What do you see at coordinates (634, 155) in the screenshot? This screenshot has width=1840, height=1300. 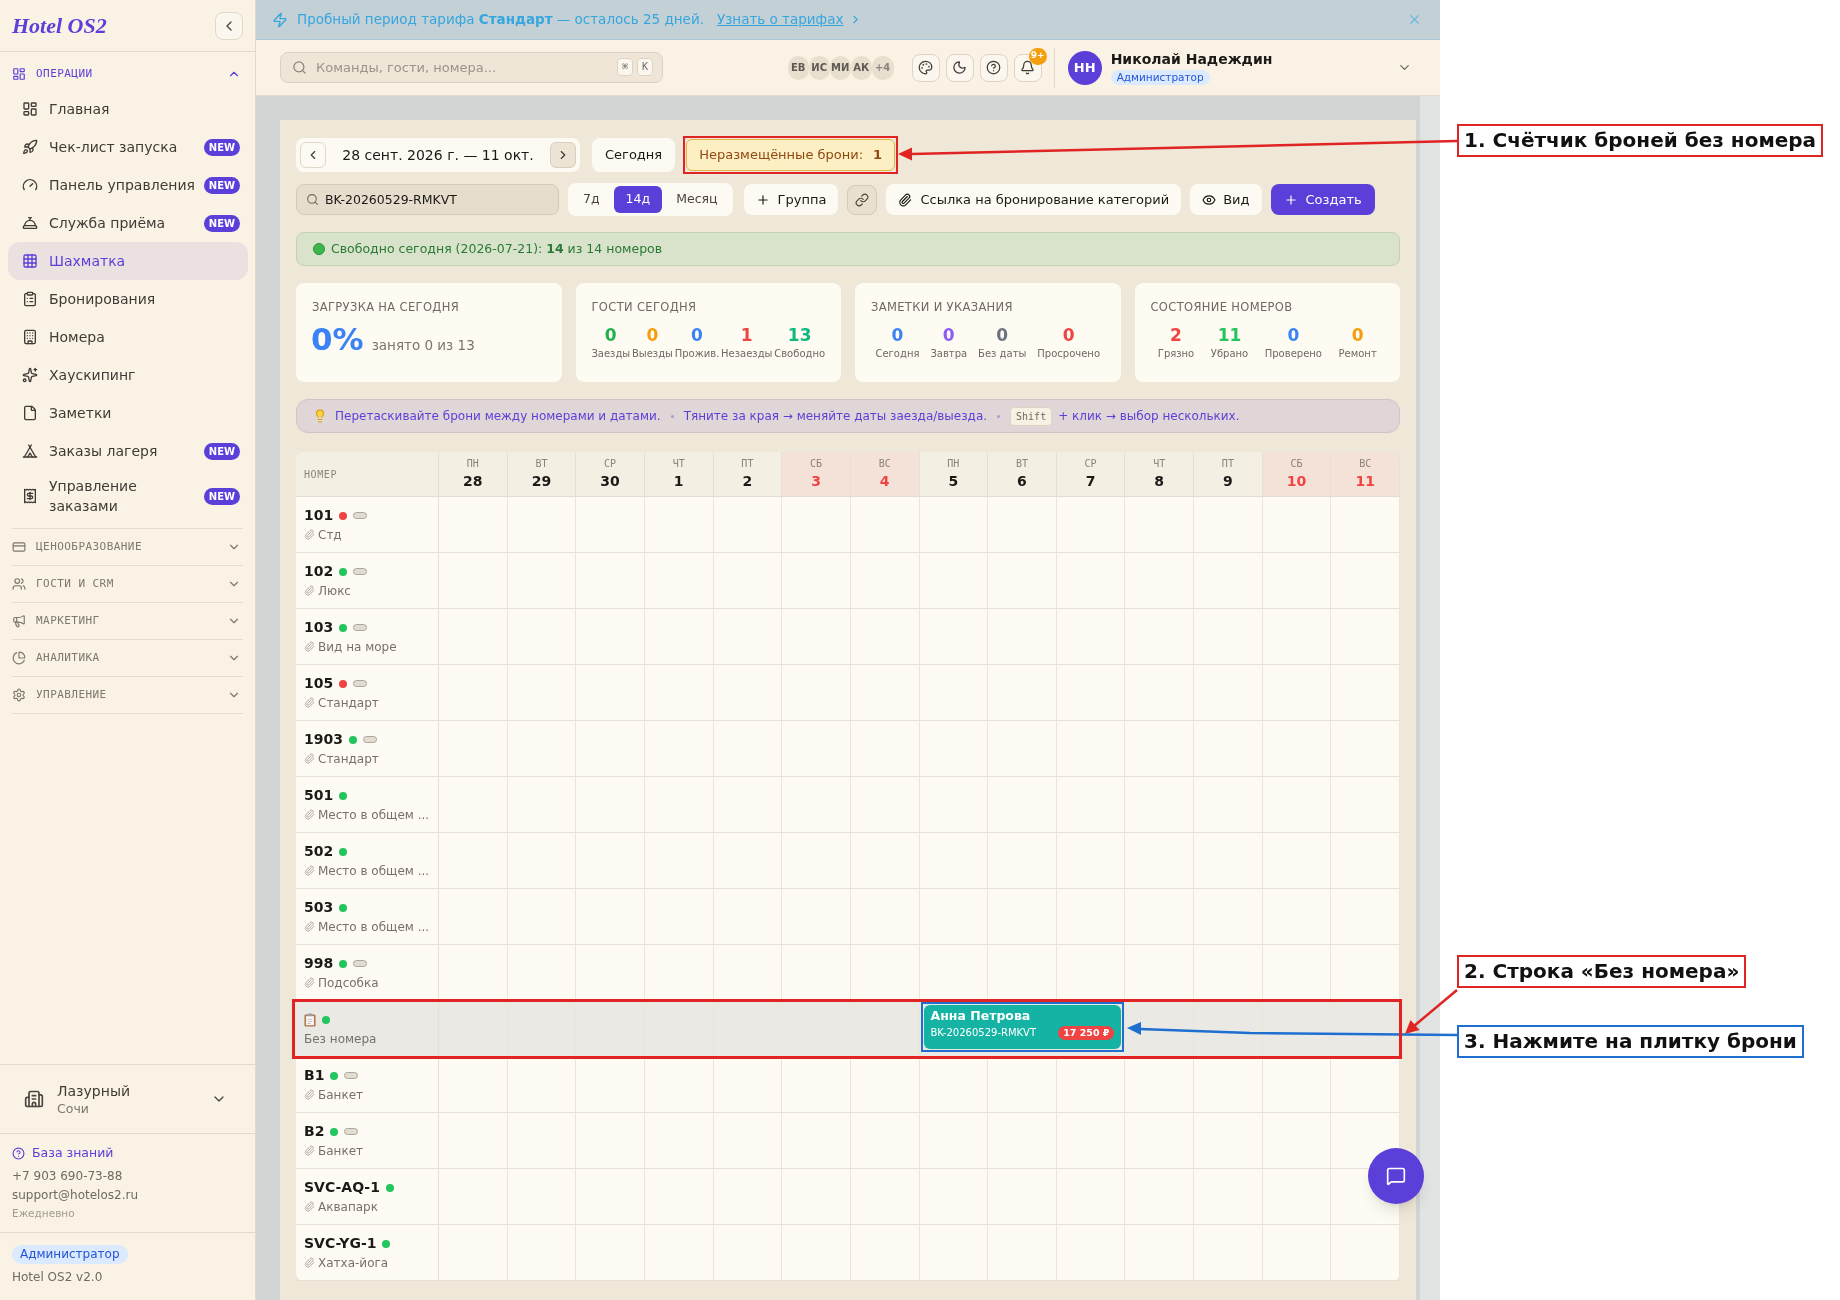 I see `today-button: Сегодня` at bounding box center [634, 155].